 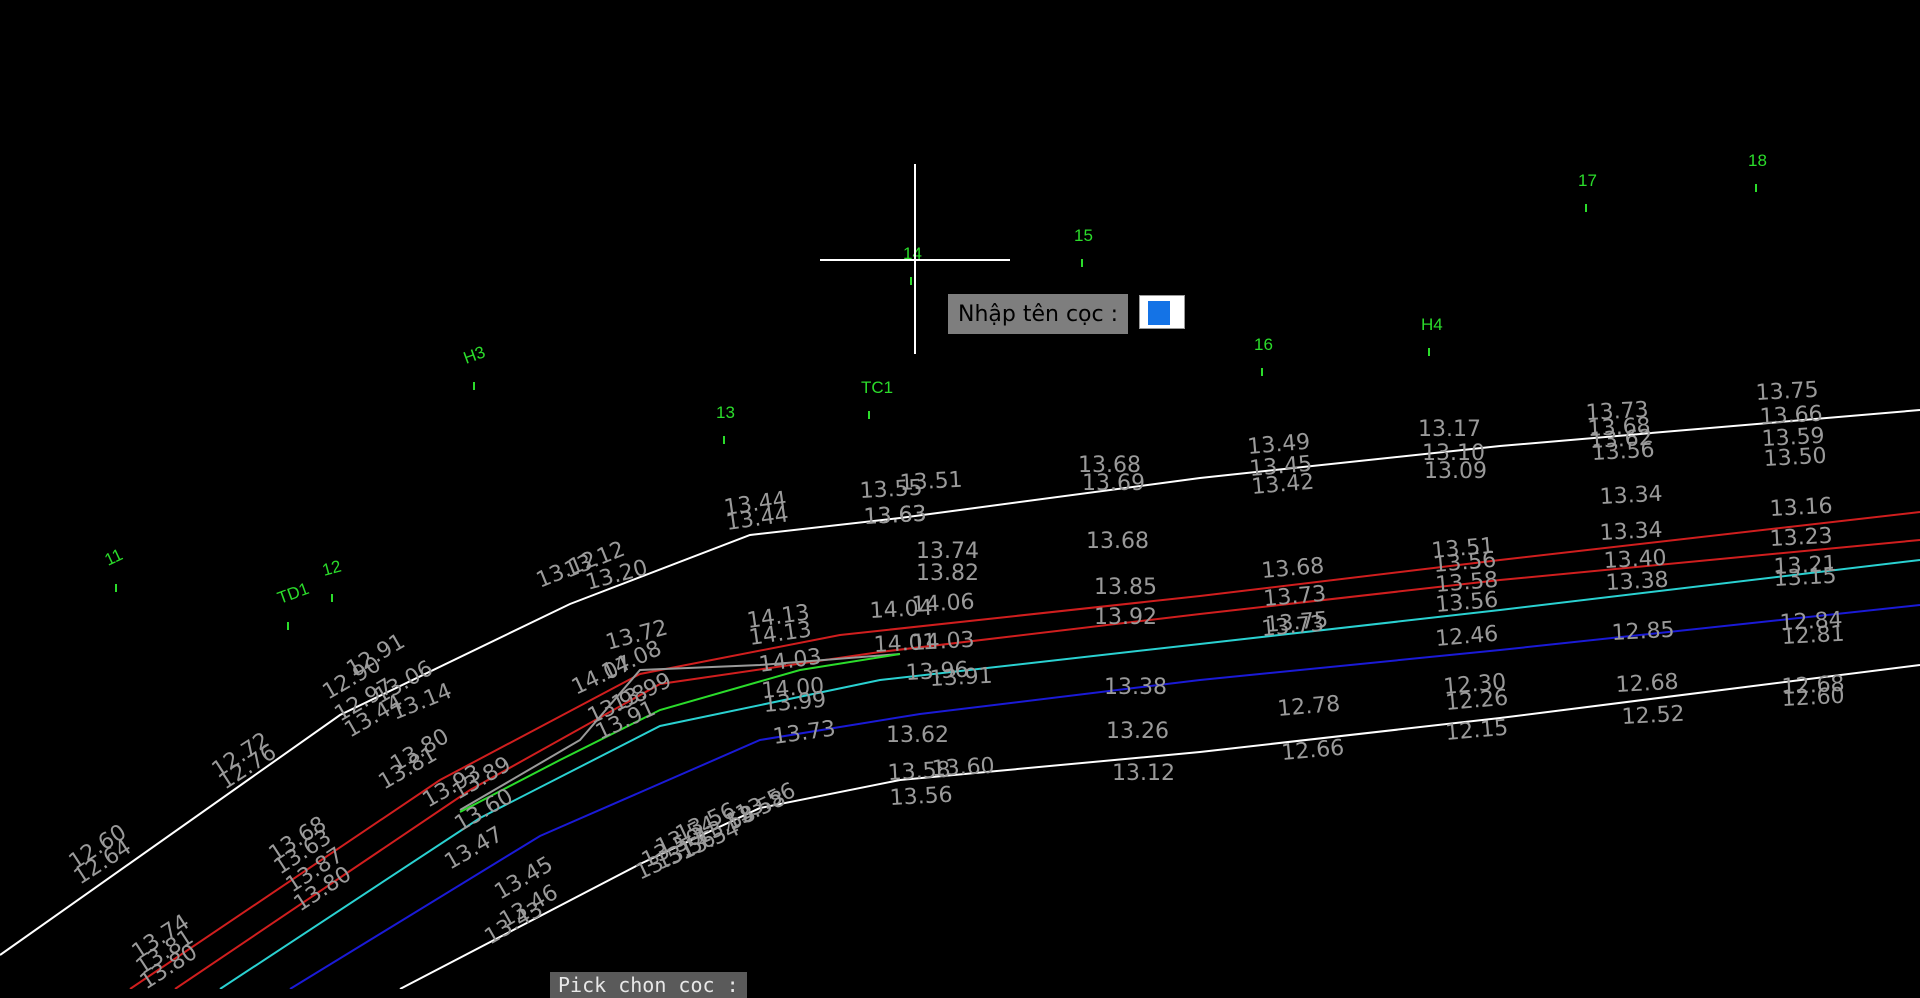 What do you see at coordinates (1455, 471) in the screenshot?
I see `elevation-label: 13.09` at bounding box center [1455, 471].